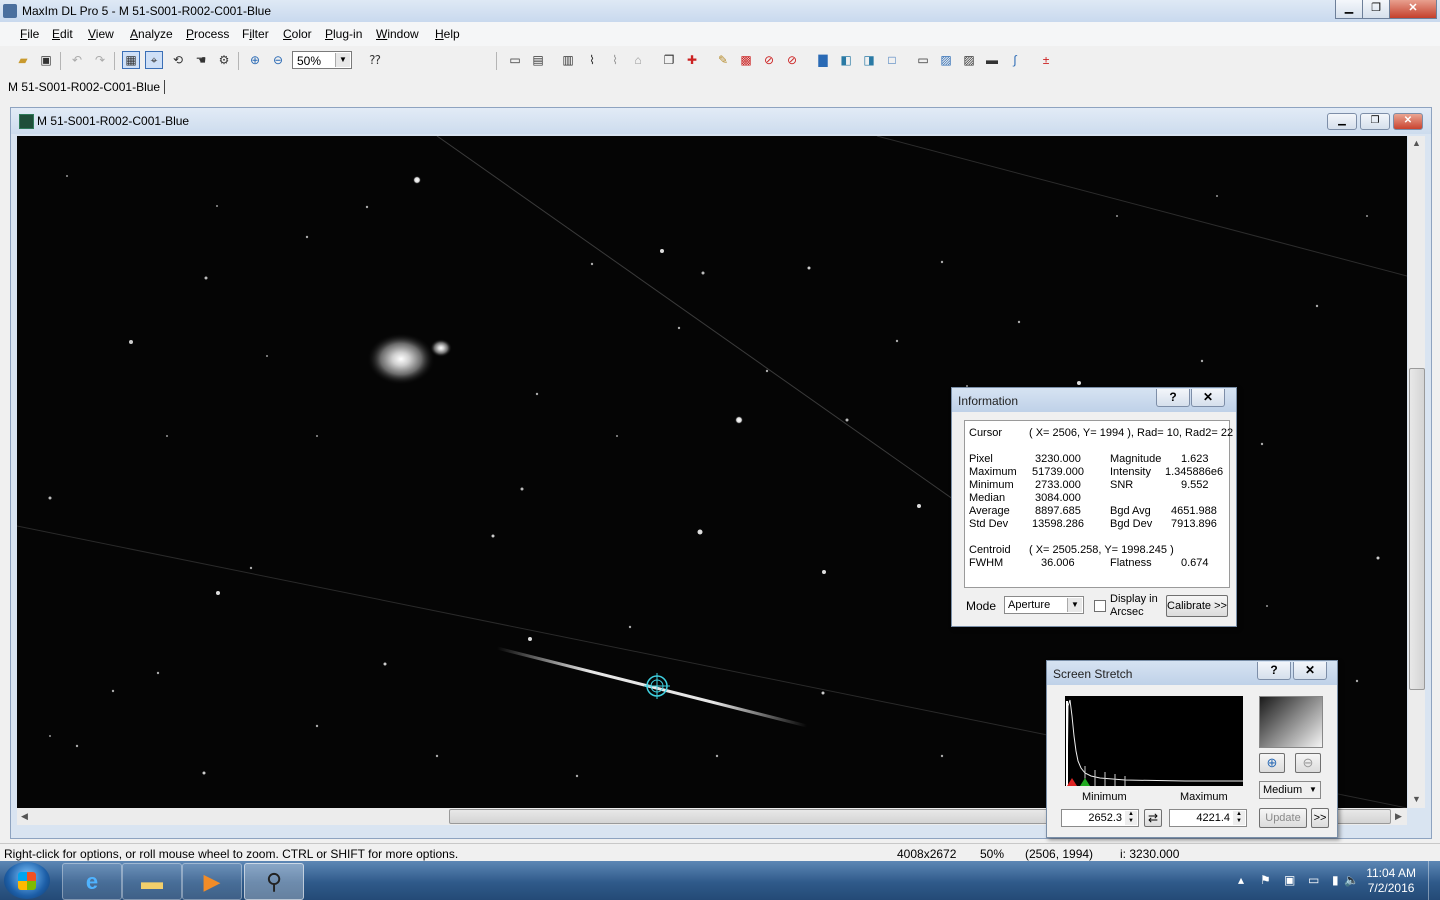  What do you see at coordinates (1197, 606) in the screenshot?
I see `calibrate-button: Calibrate >>` at bounding box center [1197, 606].